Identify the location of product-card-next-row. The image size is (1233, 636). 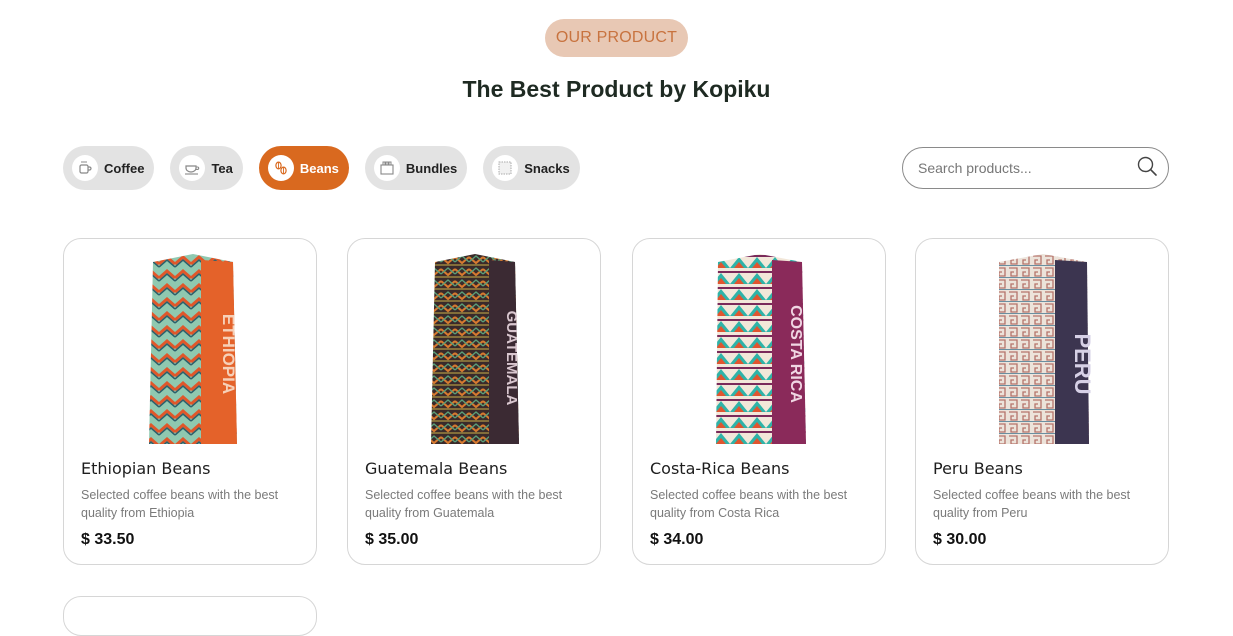
(190, 616).